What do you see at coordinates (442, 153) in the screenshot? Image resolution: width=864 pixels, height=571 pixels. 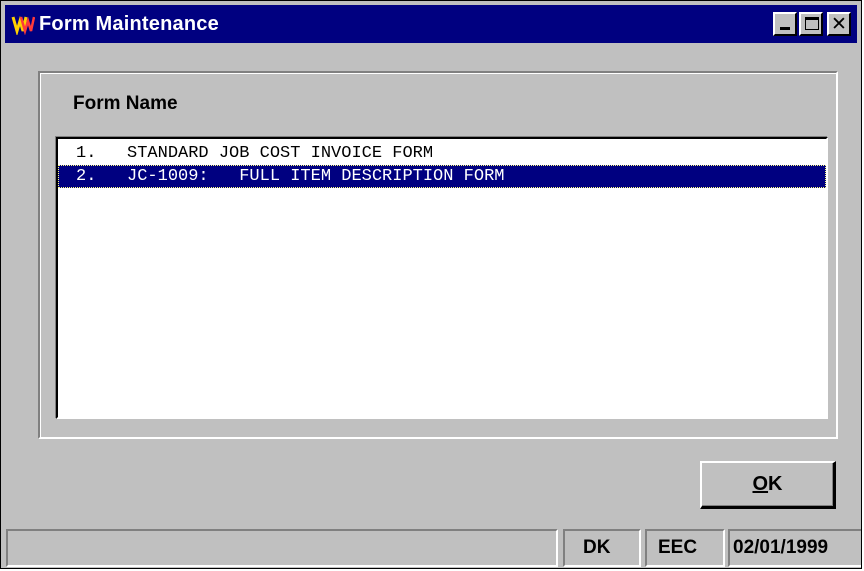 I see `list-item: 1. STANDARD JOB COST INVOICE FORM` at bounding box center [442, 153].